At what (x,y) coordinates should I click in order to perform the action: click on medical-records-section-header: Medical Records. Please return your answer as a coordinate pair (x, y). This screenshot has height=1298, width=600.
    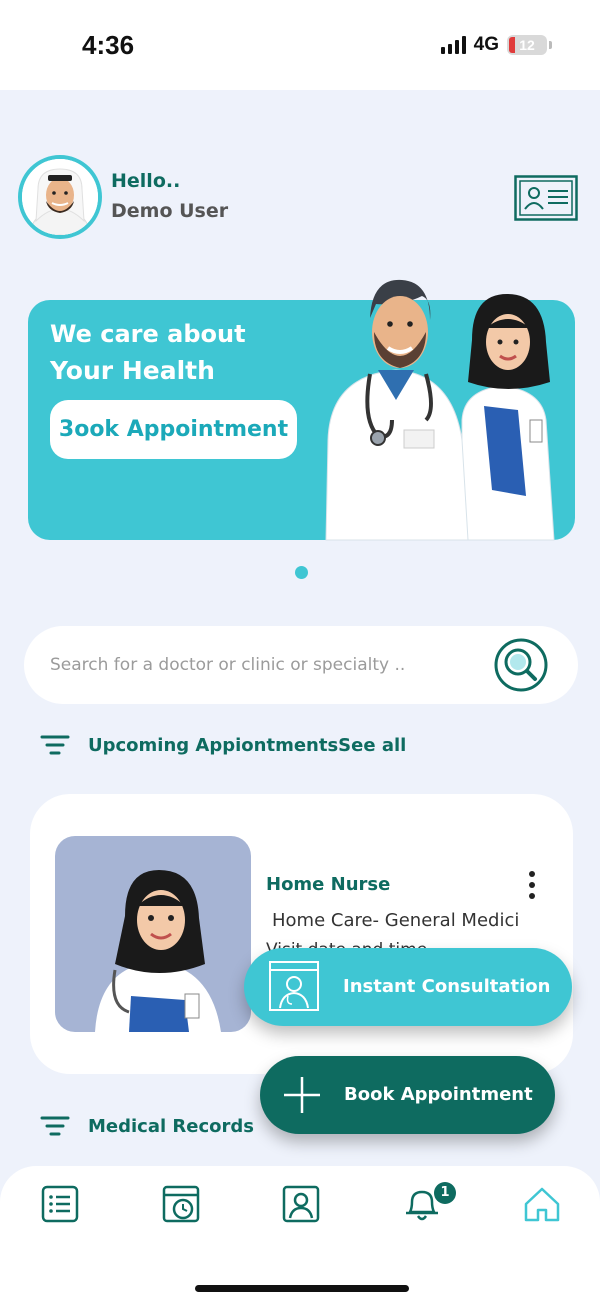
    Looking at the image, I should click on (147, 1126).